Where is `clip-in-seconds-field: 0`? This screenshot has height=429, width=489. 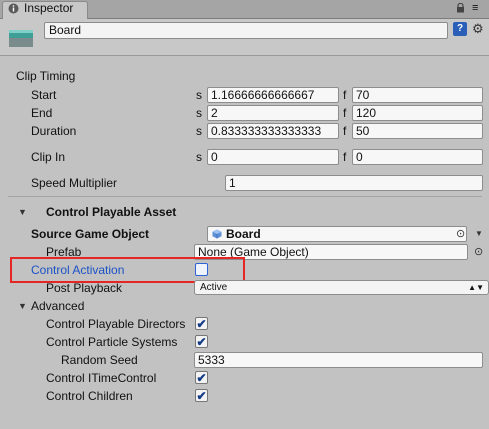 clip-in-seconds-field: 0 is located at coordinates (273, 157).